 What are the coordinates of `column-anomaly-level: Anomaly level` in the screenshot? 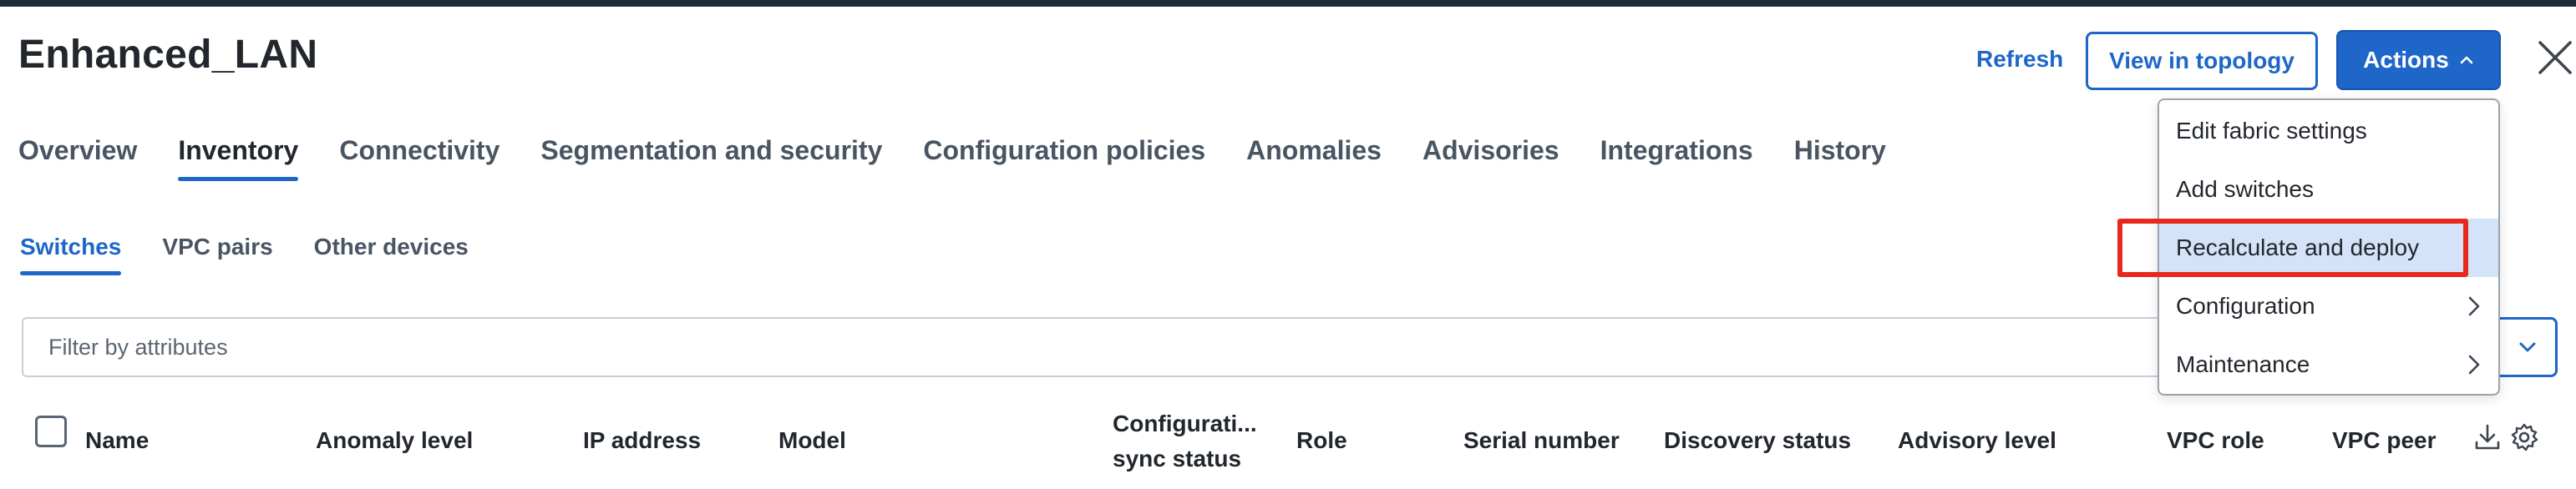 It's located at (394, 441).